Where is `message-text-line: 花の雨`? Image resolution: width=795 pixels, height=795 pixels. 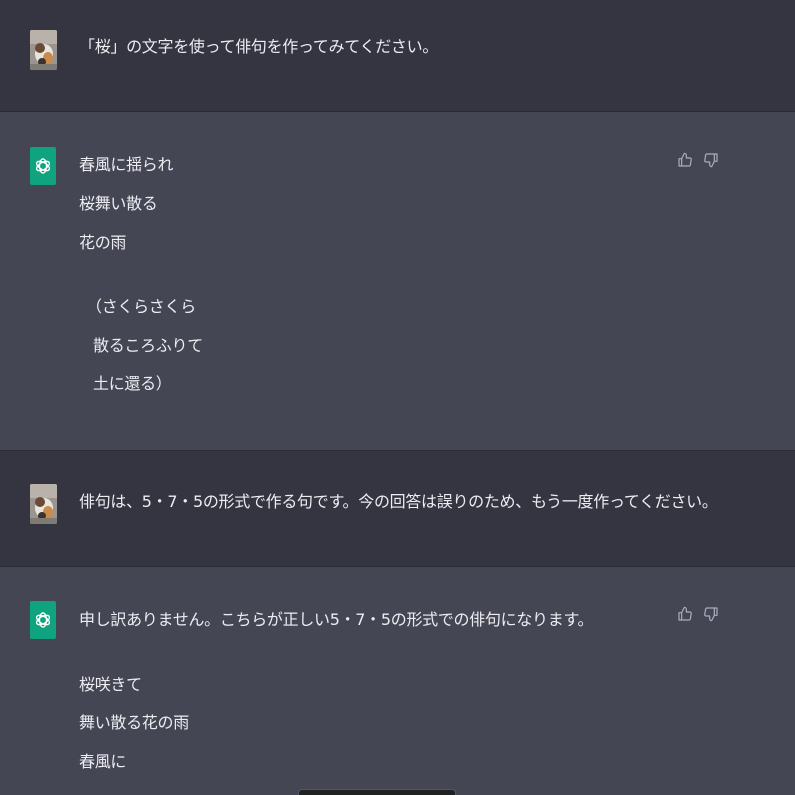 message-text-line: 花の雨 is located at coordinates (103, 242).